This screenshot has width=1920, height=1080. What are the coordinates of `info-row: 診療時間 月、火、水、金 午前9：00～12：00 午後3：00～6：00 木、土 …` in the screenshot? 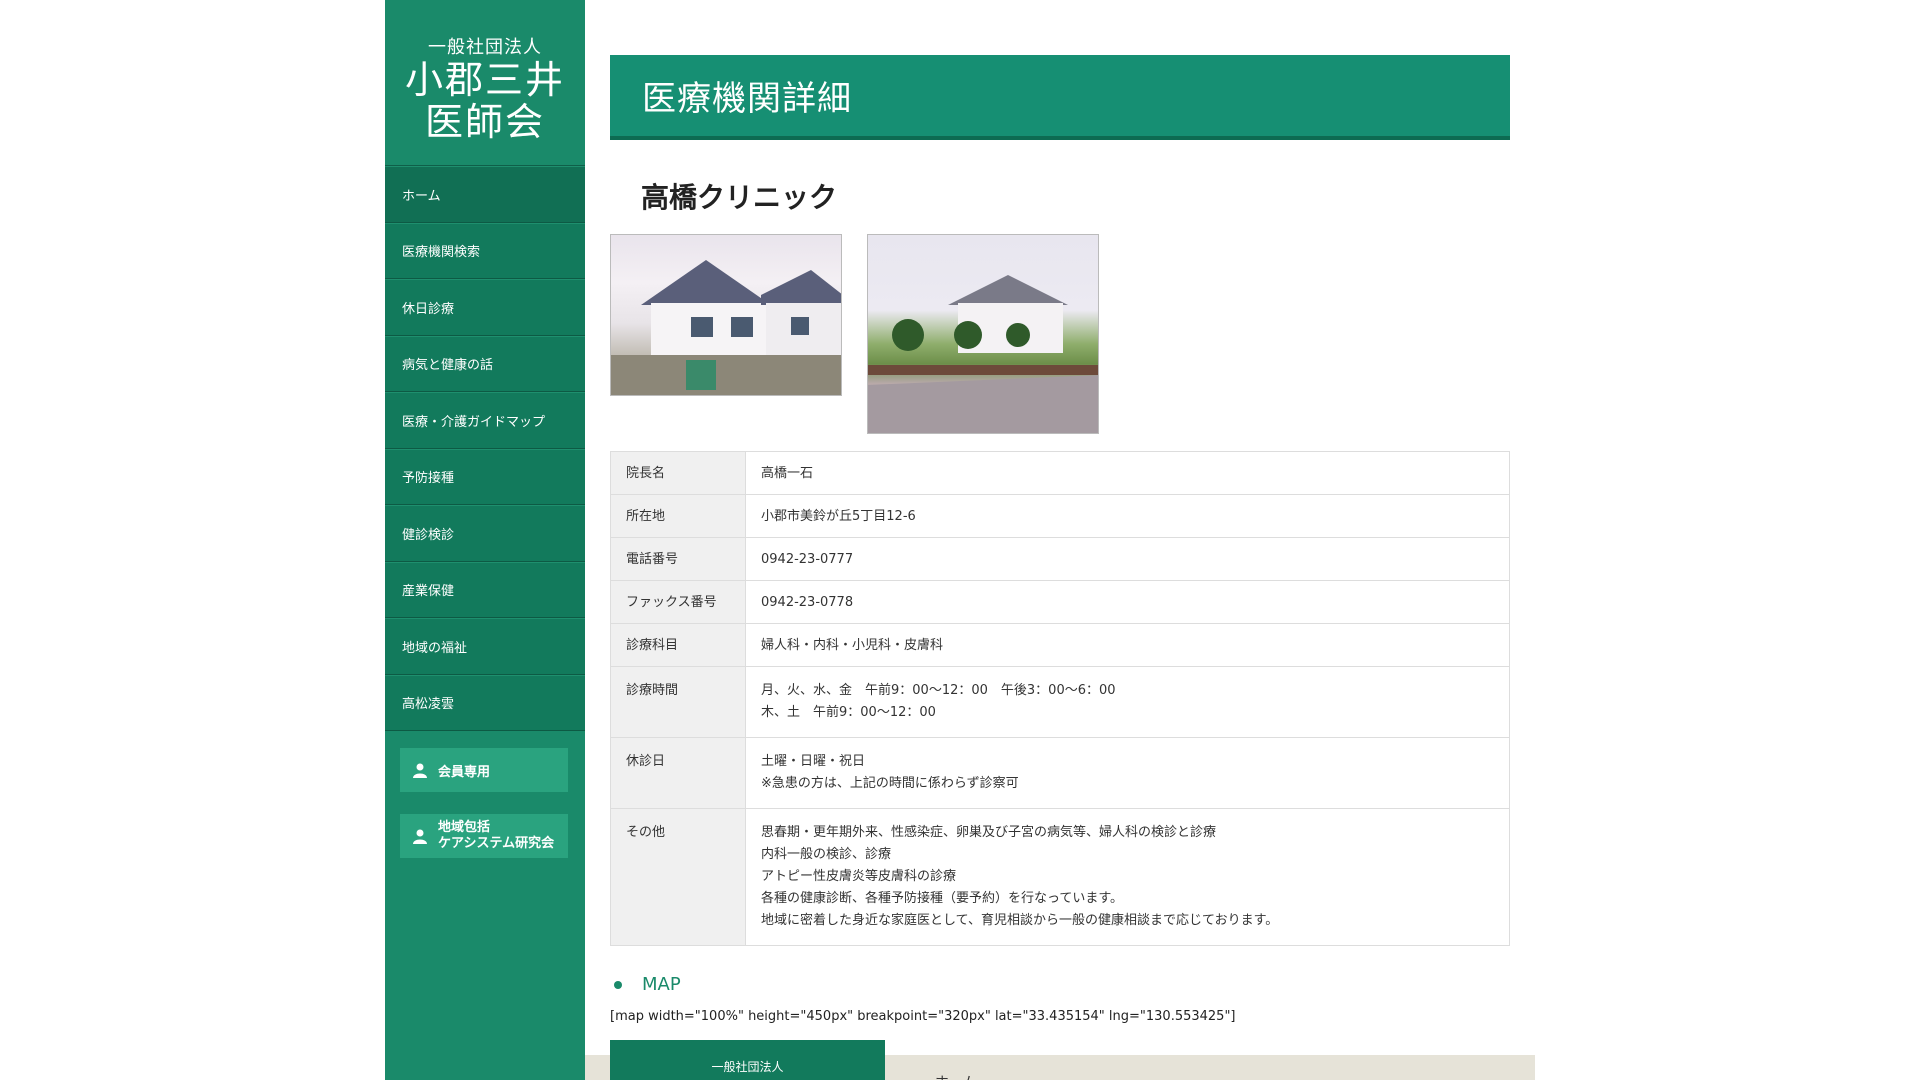 It's located at (1060, 702).